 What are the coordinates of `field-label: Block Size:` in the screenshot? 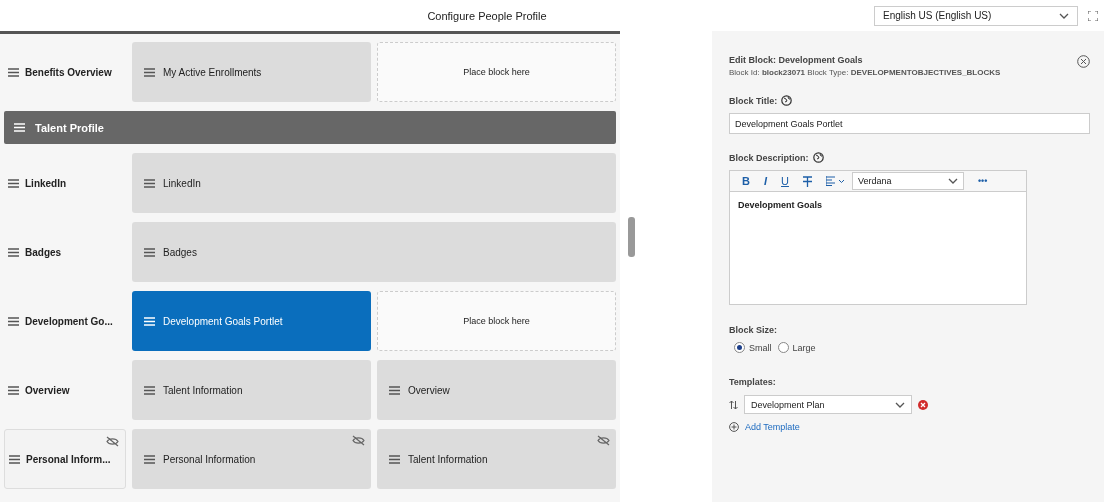 It's located at (753, 330).